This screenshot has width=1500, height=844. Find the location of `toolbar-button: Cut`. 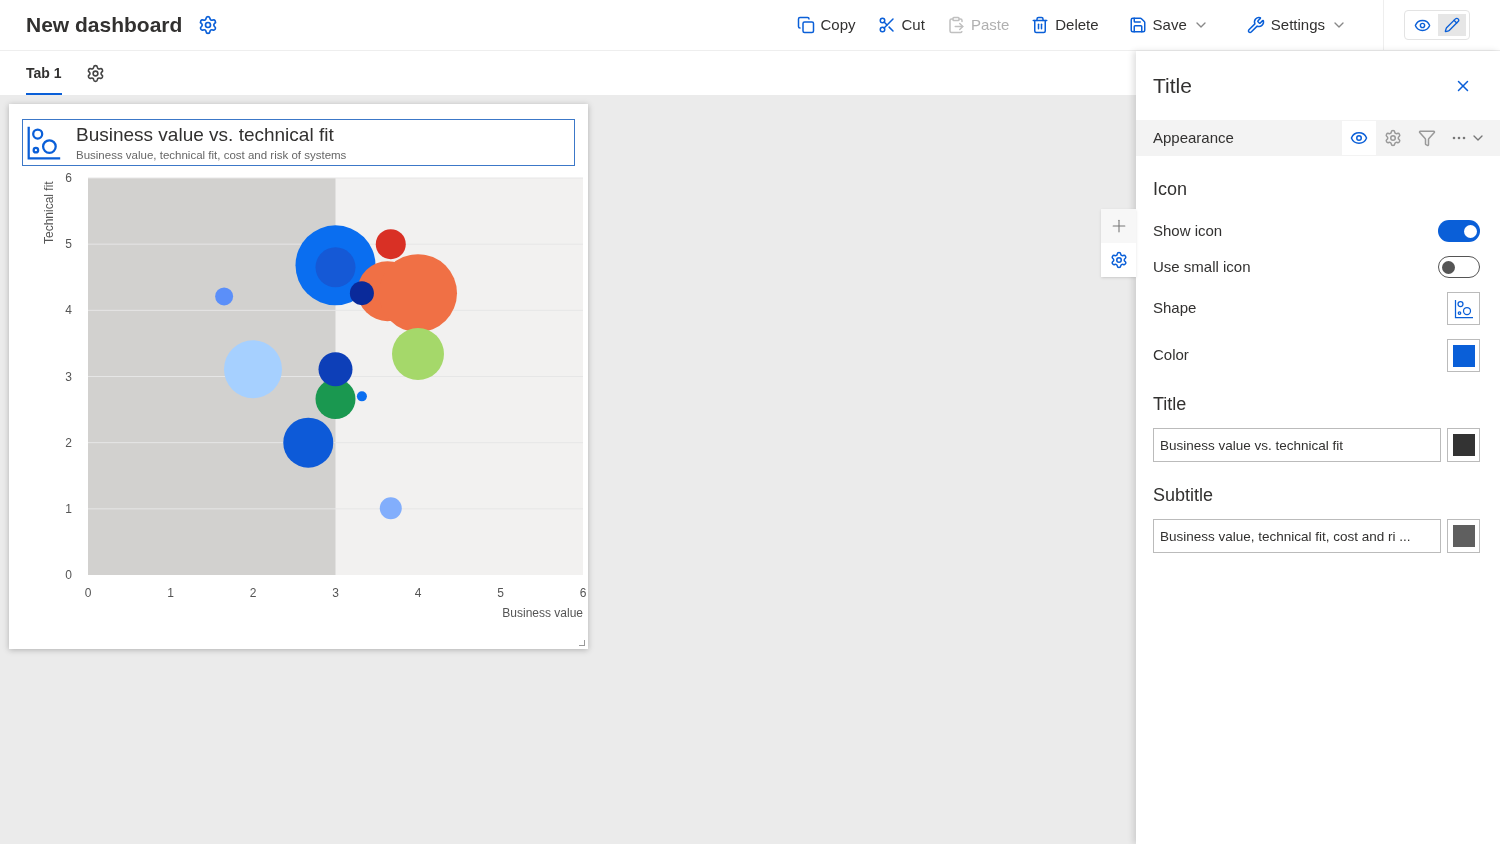

toolbar-button: Cut is located at coordinates (901, 25).